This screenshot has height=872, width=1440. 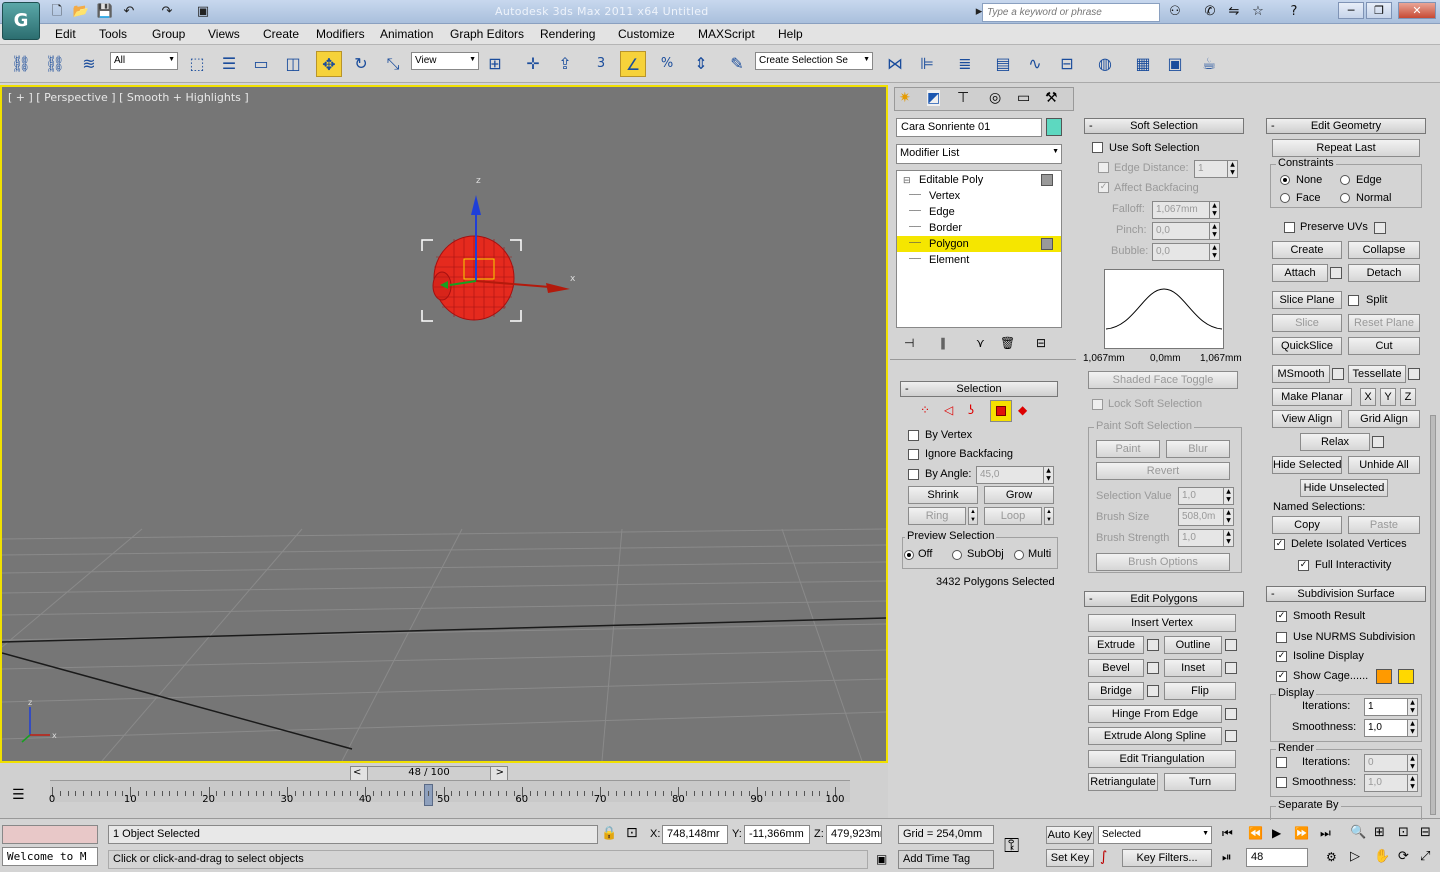 I want to click on edge-distance-checkbox, so click(x=1103, y=167).